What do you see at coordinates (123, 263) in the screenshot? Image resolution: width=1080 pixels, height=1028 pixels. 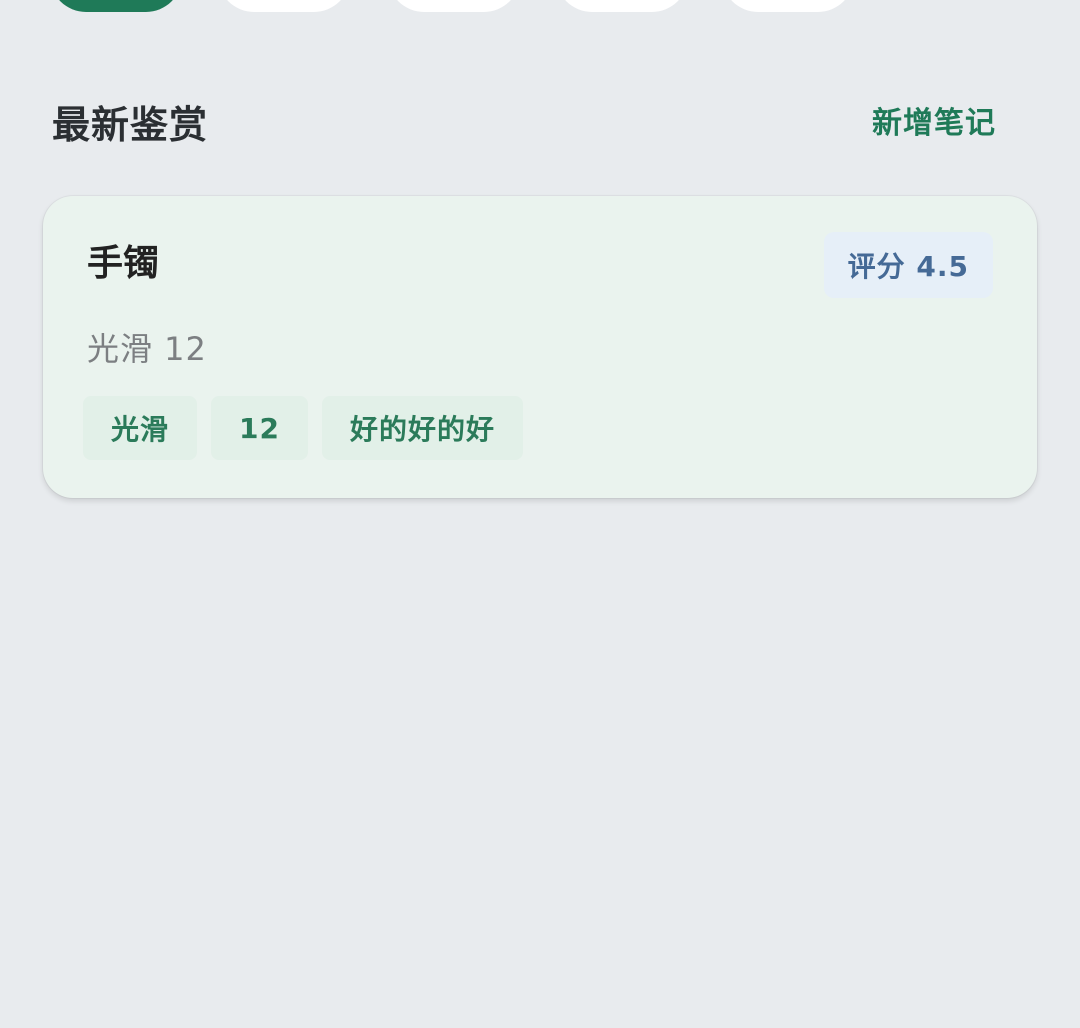 I see `card-title: 手镯` at bounding box center [123, 263].